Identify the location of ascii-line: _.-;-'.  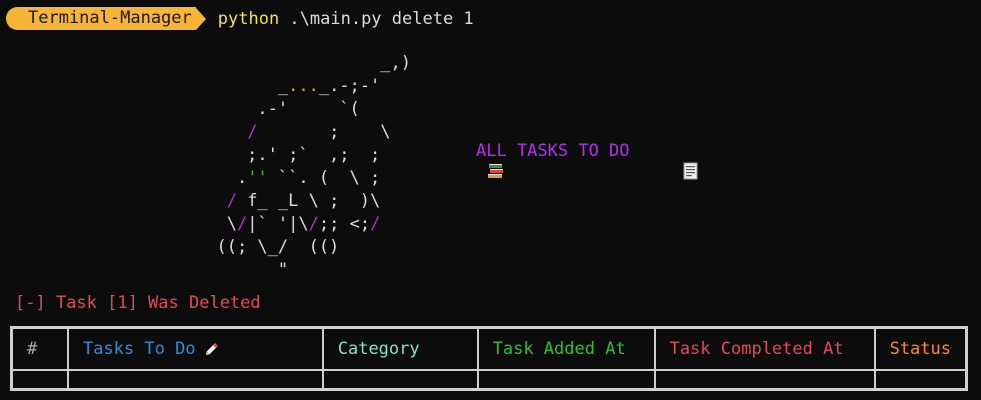
(349, 86).